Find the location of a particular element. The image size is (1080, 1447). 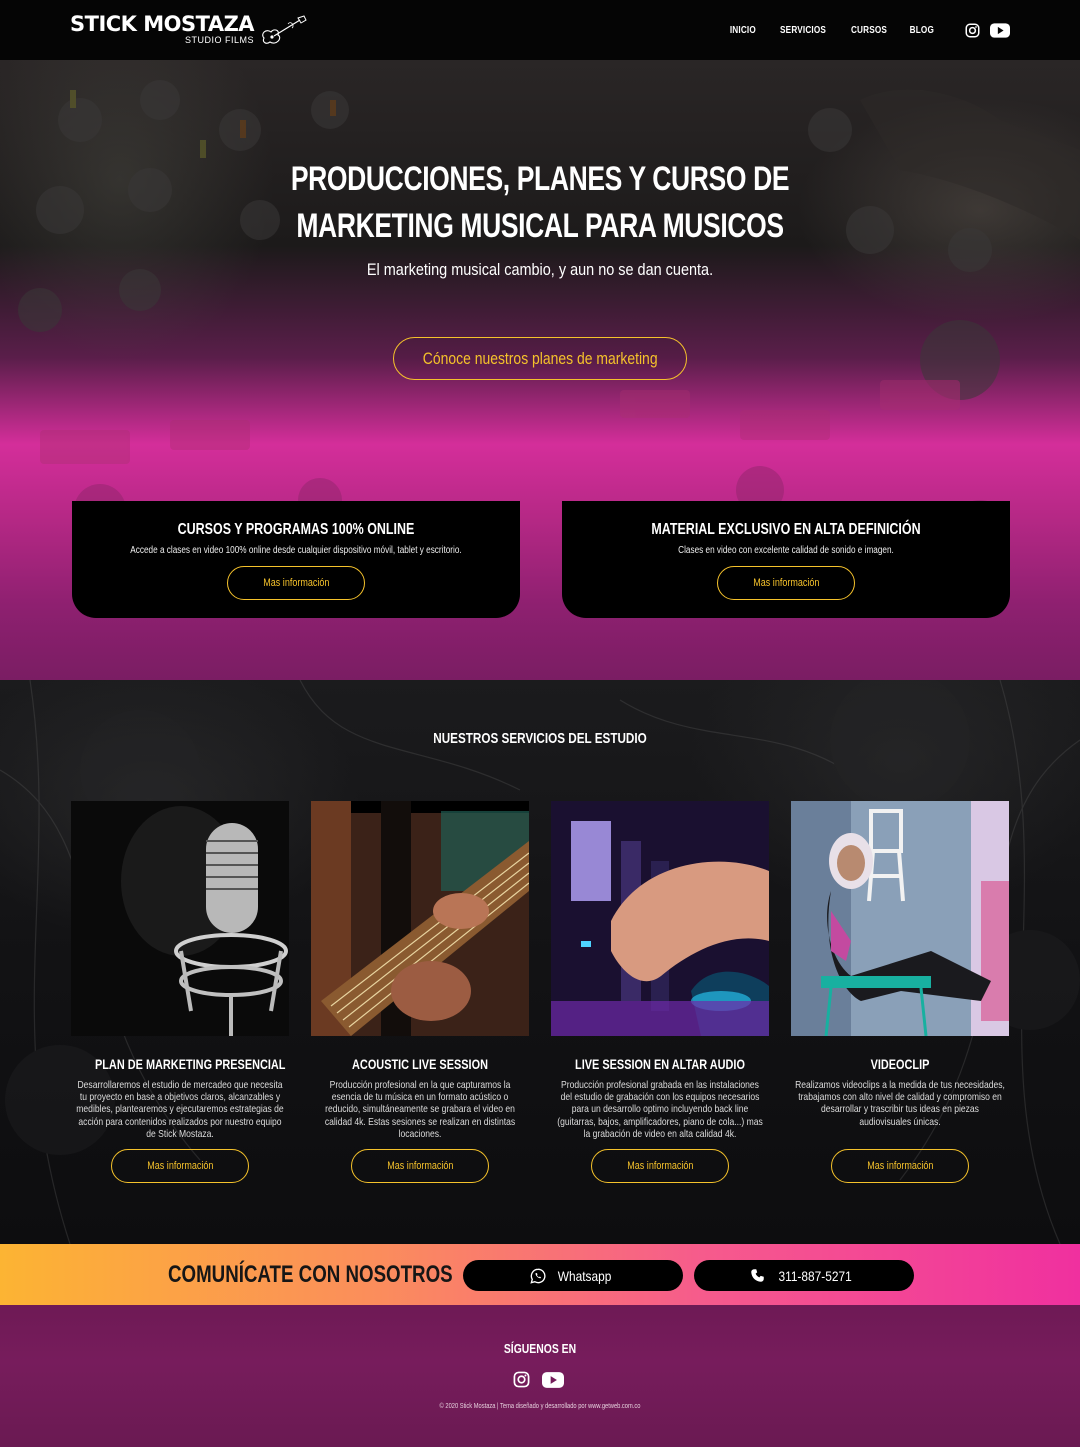

follow-us-title: SÍGUENOS EN is located at coordinates (540, 1348).